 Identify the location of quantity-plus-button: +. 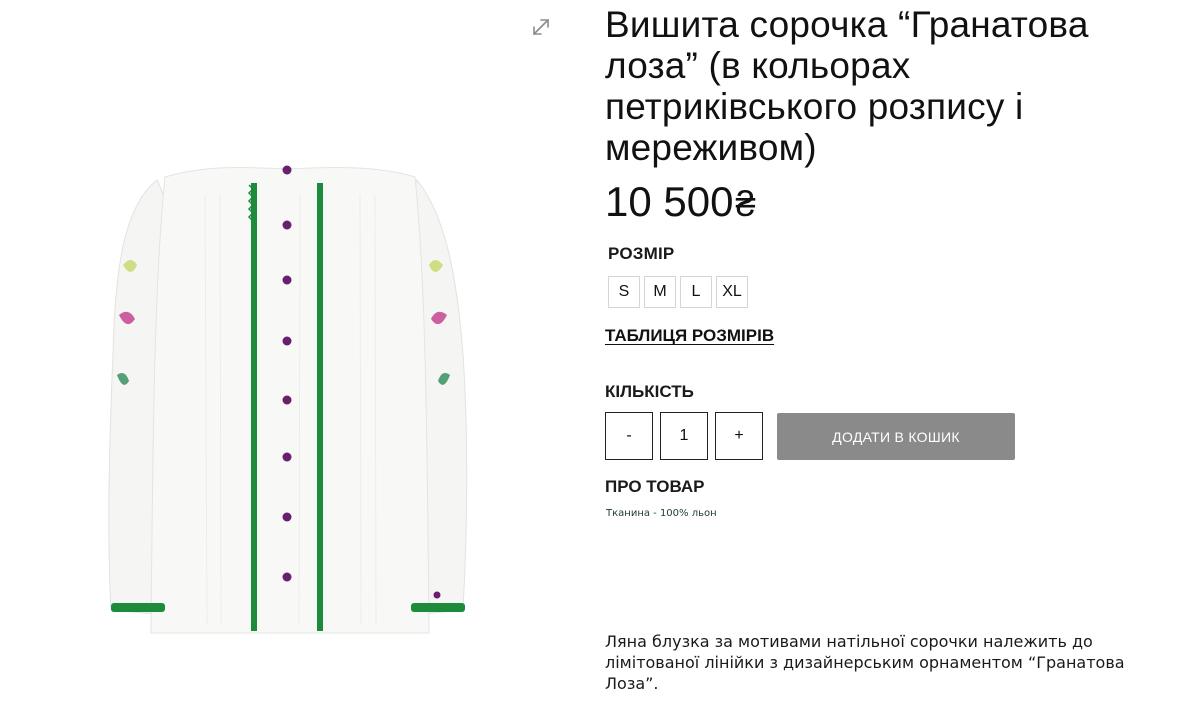
(739, 436).